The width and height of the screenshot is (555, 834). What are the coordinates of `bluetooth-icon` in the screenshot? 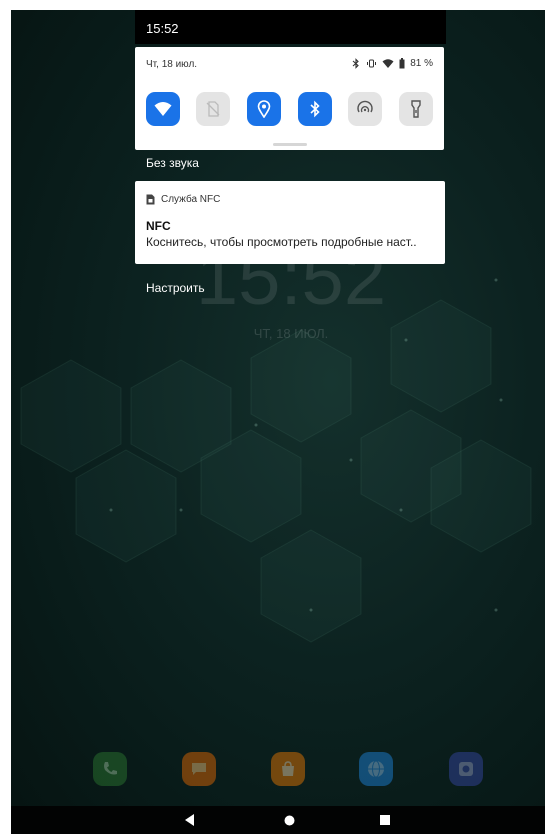 It's located at (315, 109).